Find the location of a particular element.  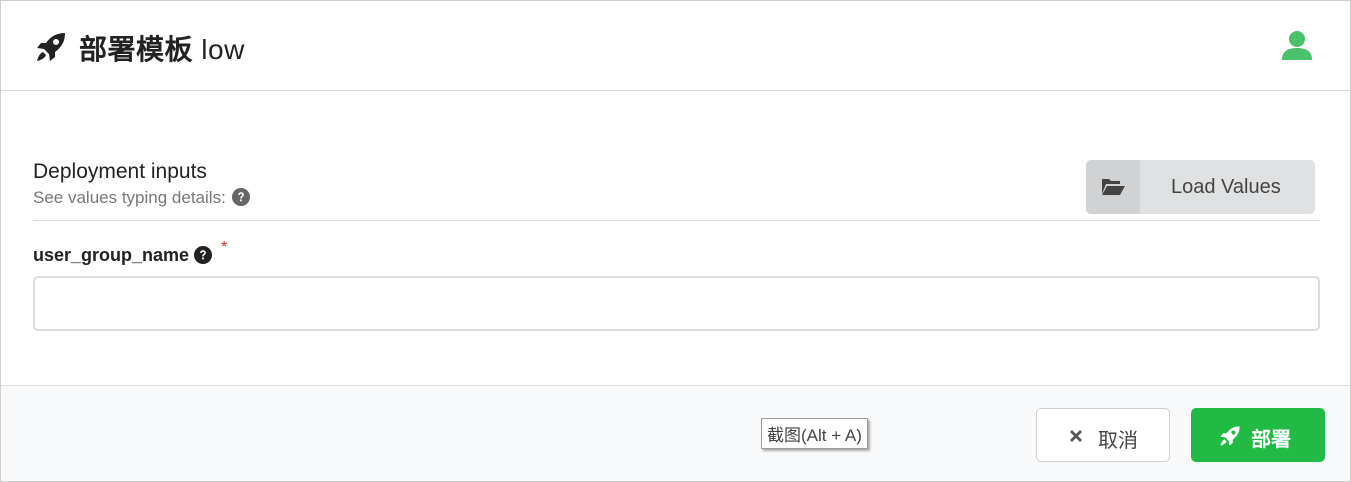

load-values-label: Load Values is located at coordinates (1226, 187).